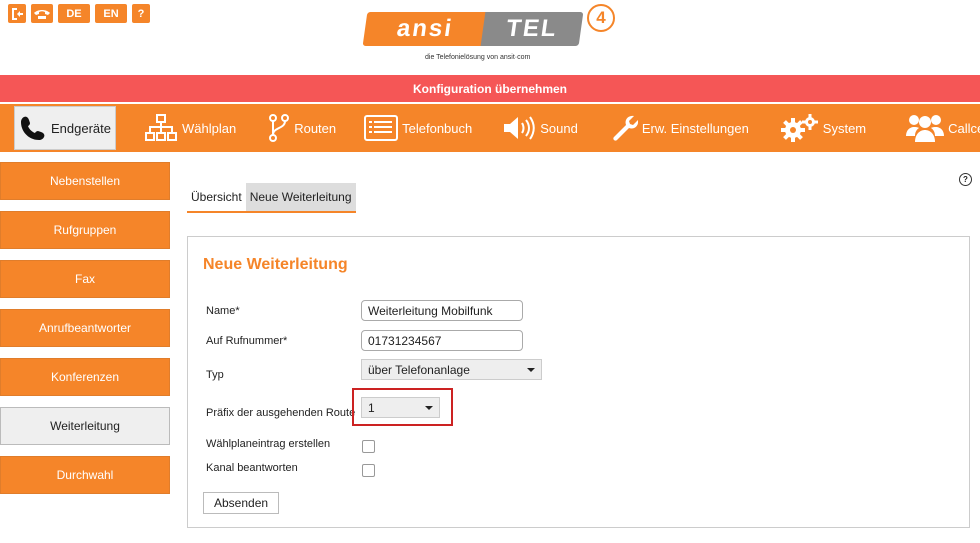 This screenshot has height=543, width=980. I want to click on wrench-icon, so click(625, 128).